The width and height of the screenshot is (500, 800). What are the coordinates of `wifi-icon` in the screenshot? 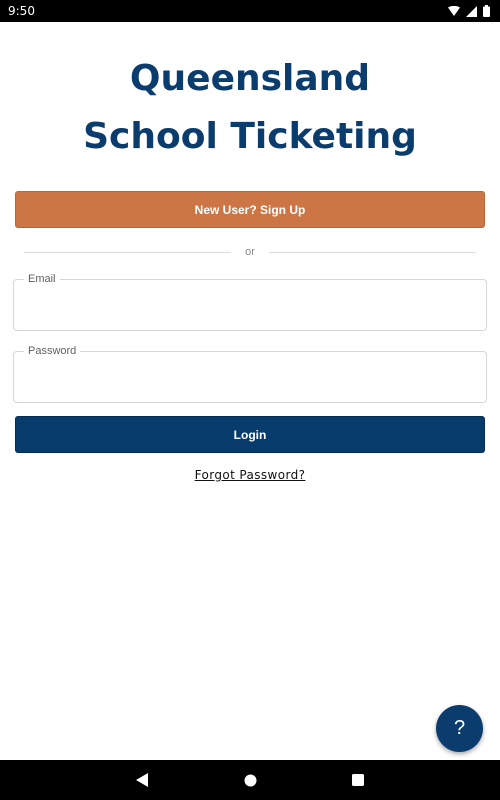 It's located at (454, 11).